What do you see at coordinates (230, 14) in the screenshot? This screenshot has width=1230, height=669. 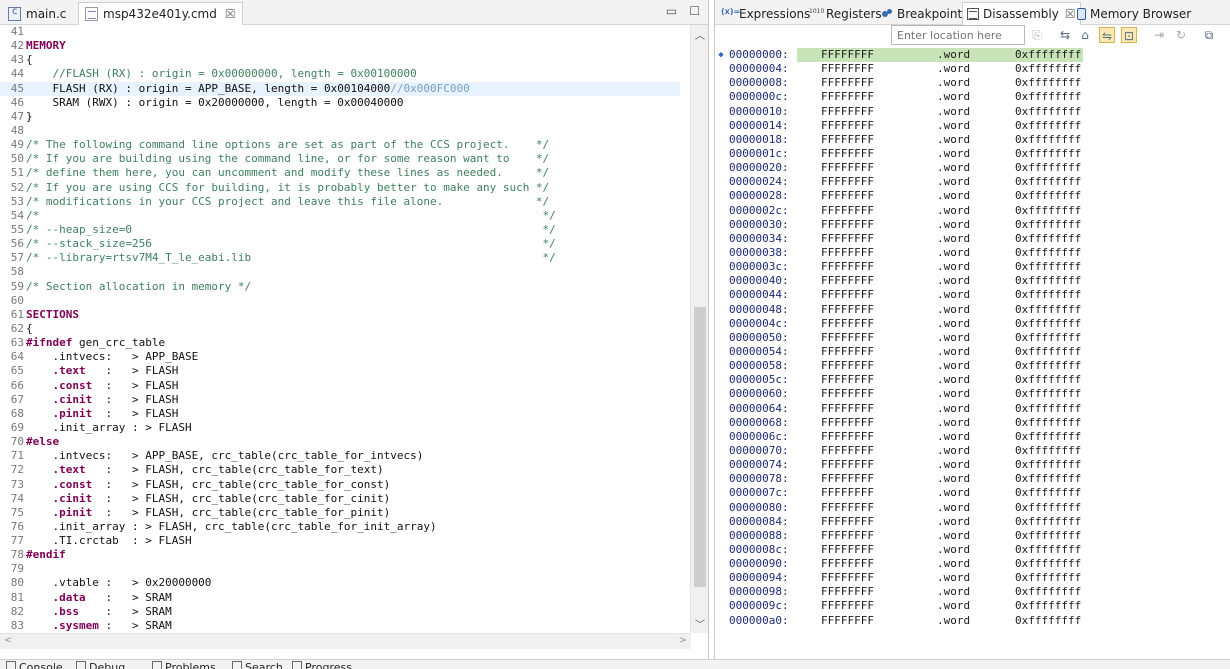 I see `close-icon: ☒` at bounding box center [230, 14].